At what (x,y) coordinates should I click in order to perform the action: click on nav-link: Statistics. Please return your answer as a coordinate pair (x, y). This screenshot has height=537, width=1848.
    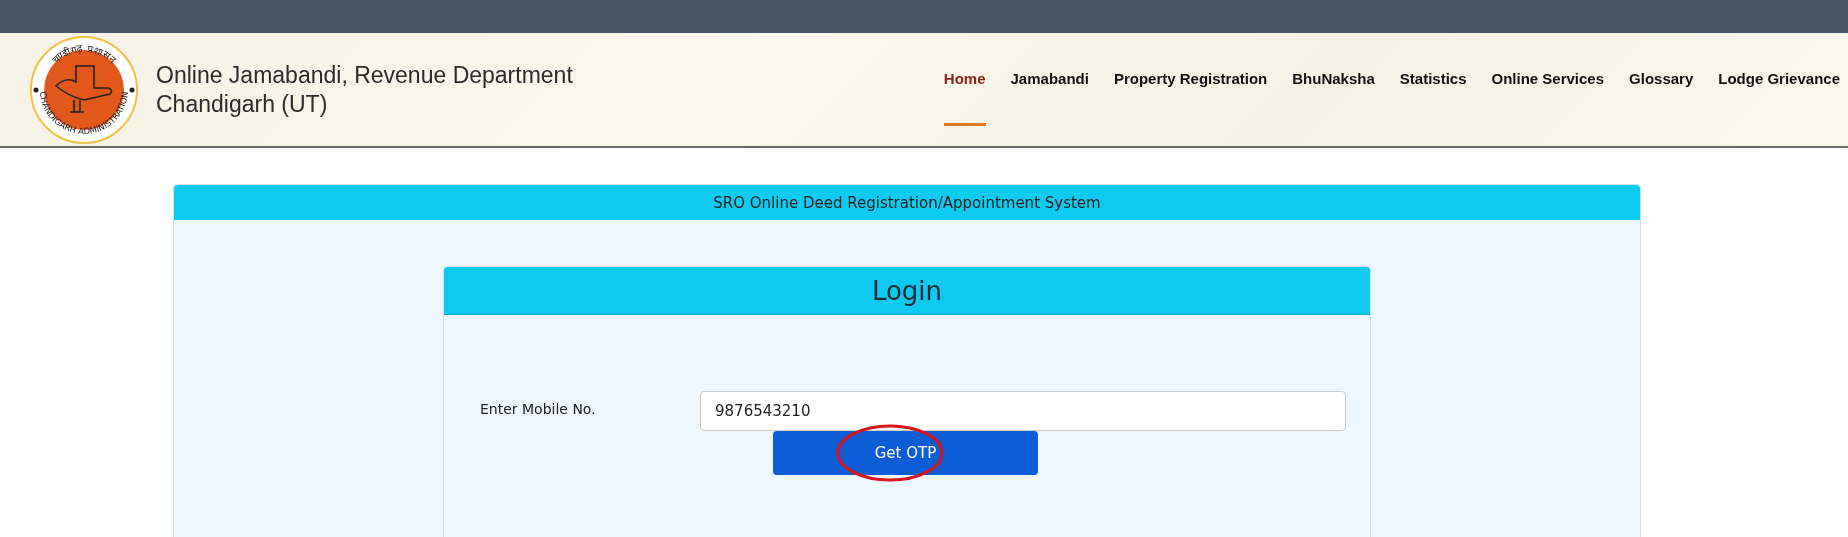
    Looking at the image, I should click on (1433, 79).